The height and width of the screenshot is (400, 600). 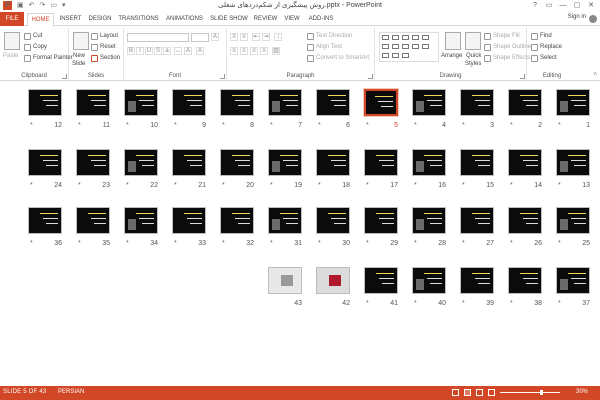 I want to click on line-spacing-icon: ↕, so click(x=278, y=37).